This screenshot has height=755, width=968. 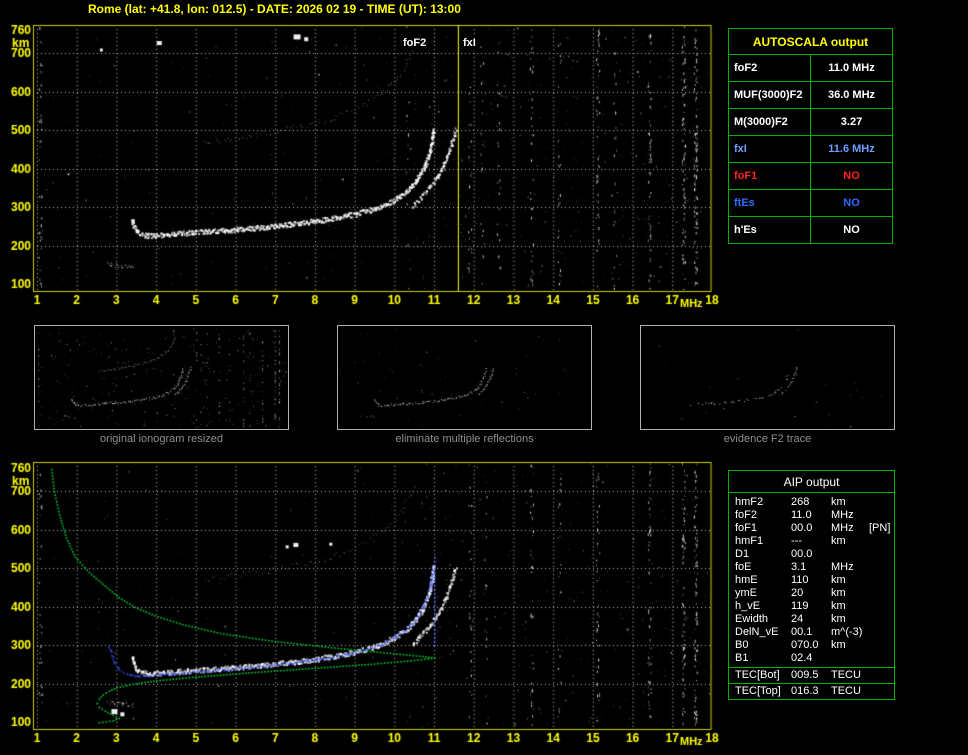 What do you see at coordinates (752, 619) in the screenshot?
I see `parameter-name: Ewidth` at bounding box center [752, 619].